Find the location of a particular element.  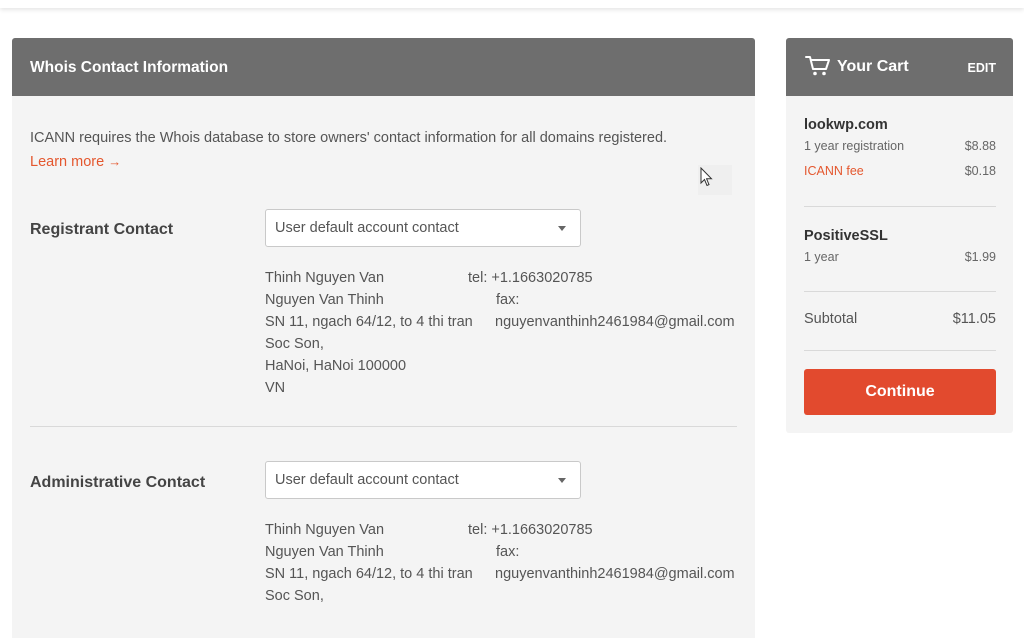

cart-subtotal: Subtotal $11.05 is located at coordinates (900, 319).